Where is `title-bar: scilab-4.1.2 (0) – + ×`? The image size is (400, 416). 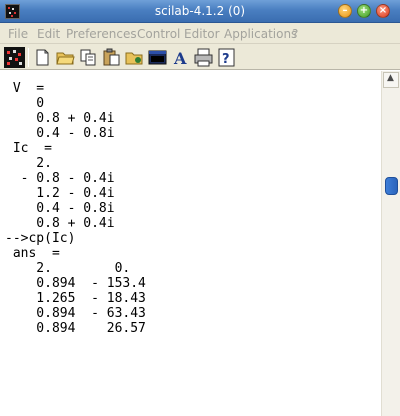
title-bar: scilab-4.1.2 (0) – + × is located at coordinates (200, 11).